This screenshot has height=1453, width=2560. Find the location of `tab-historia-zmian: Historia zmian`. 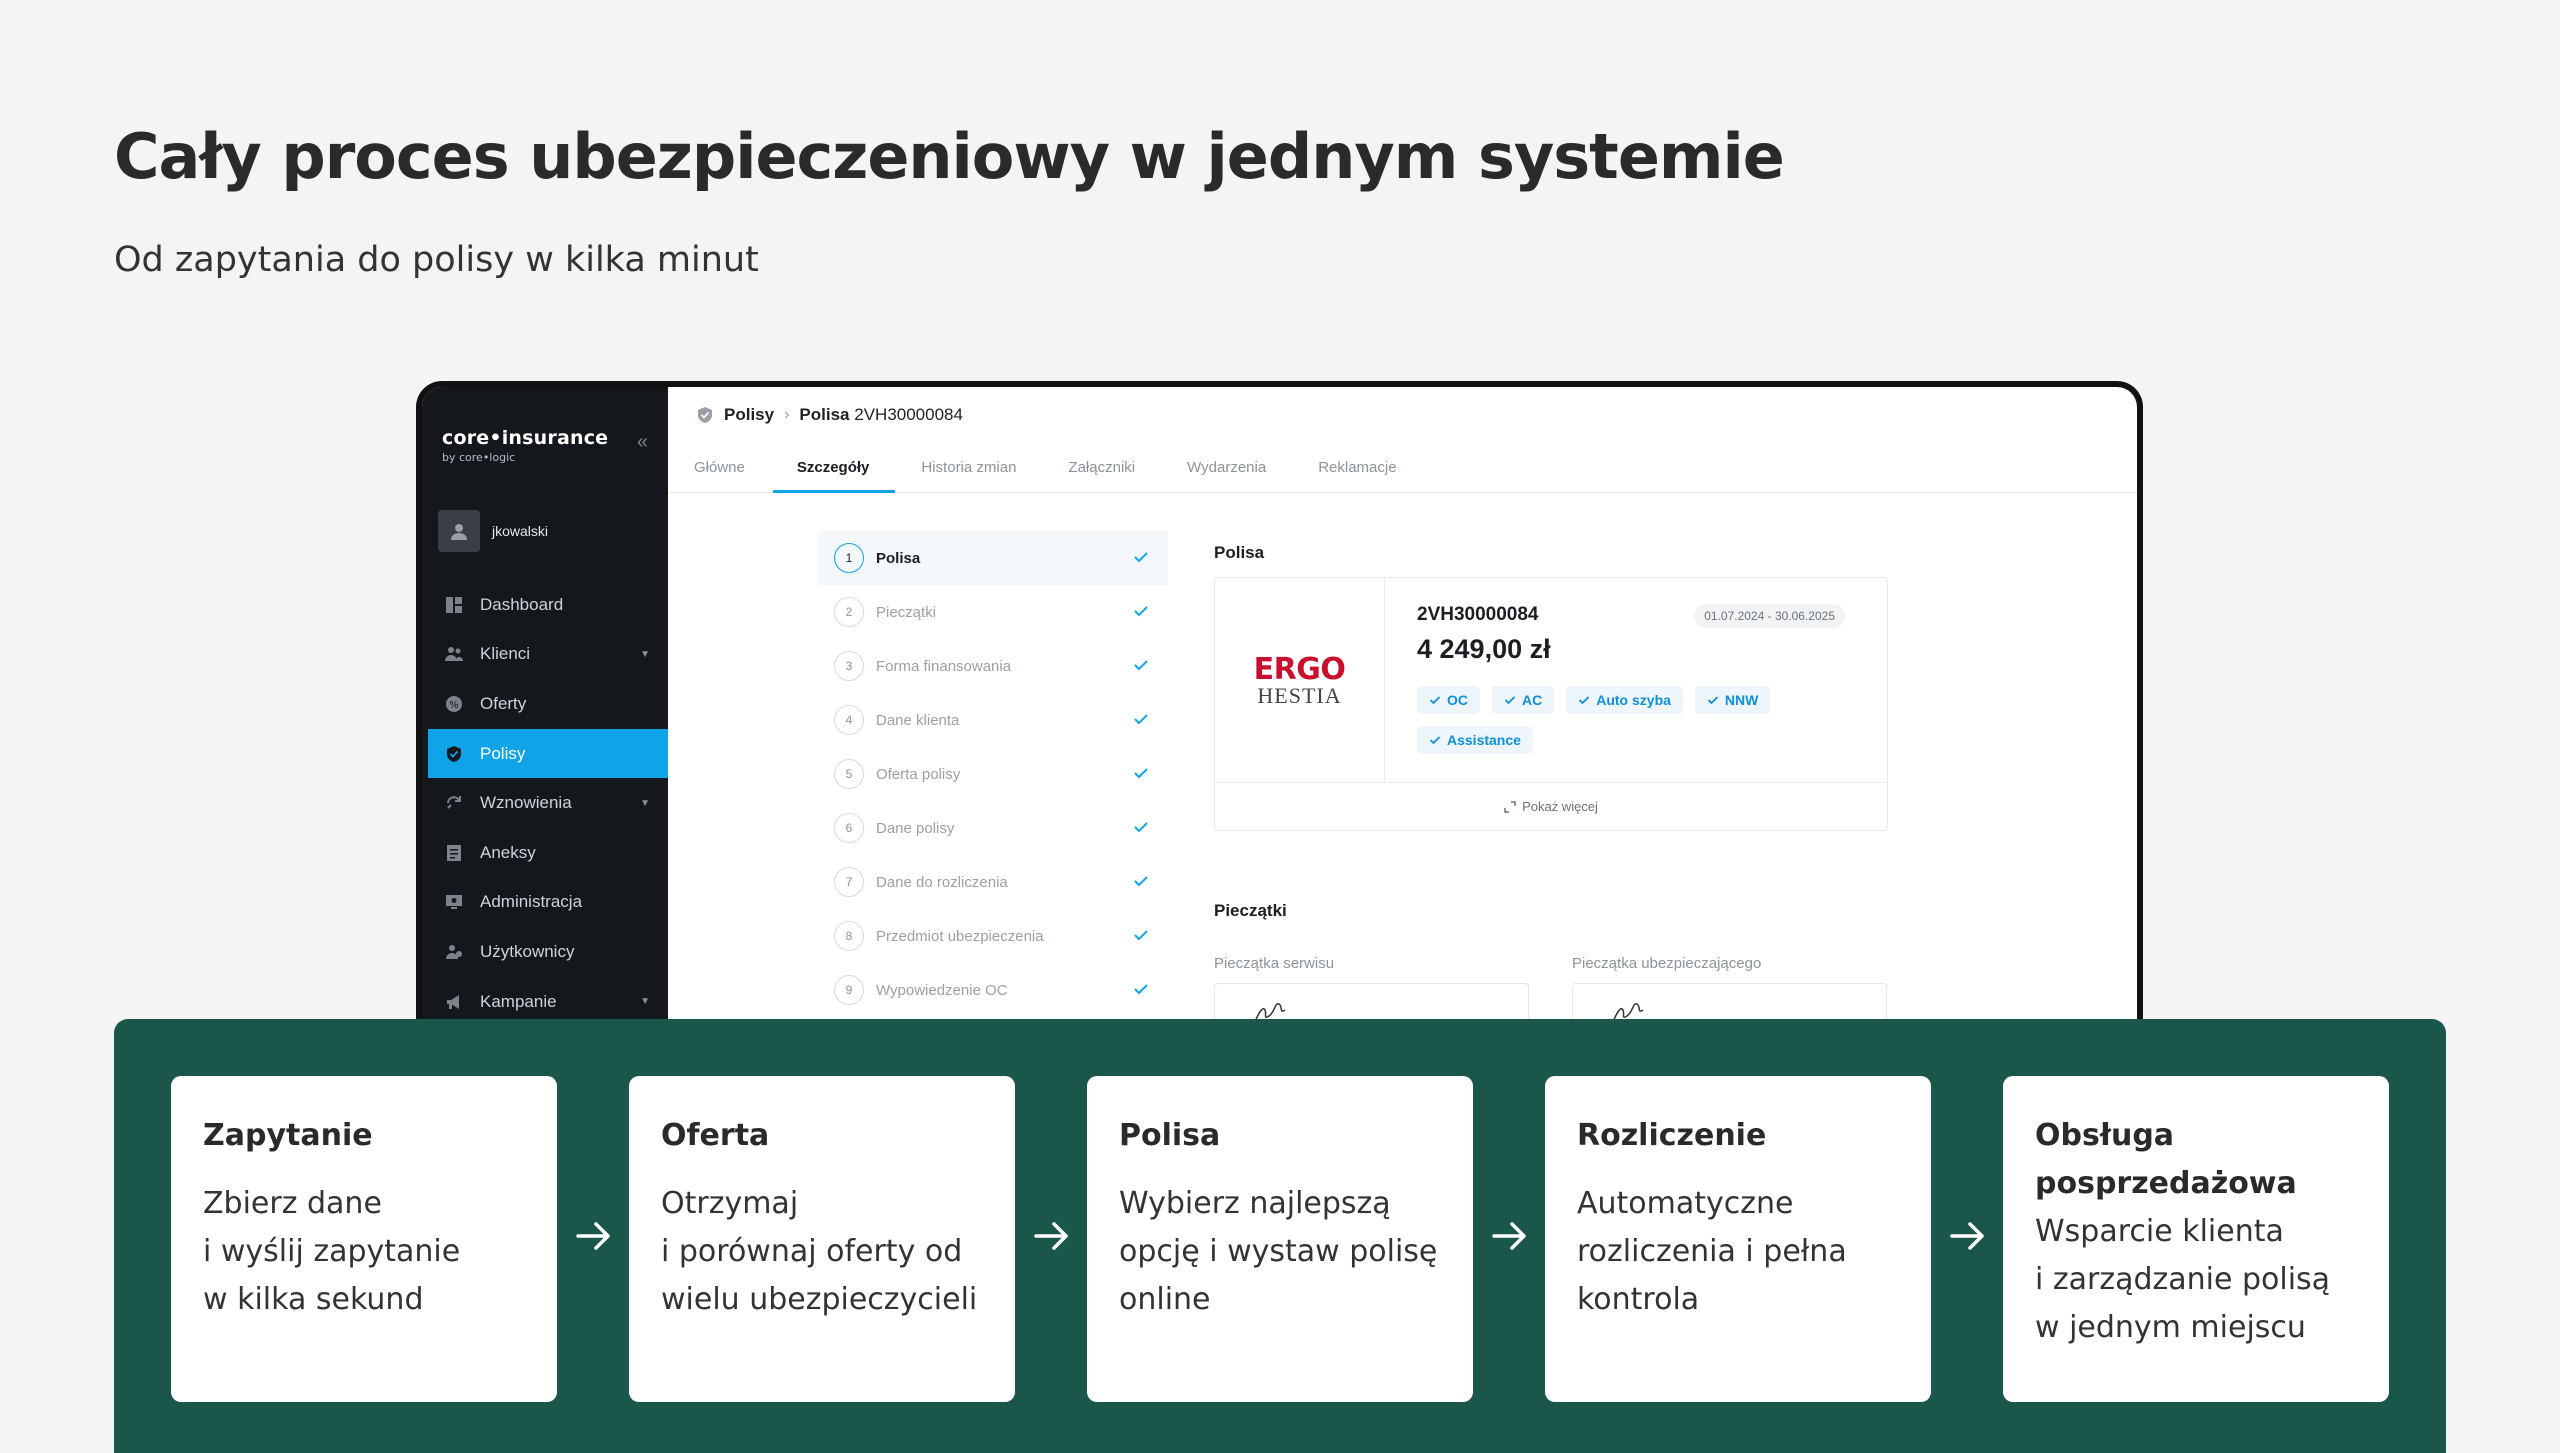

tab-historia-zmian: Historia zmian is located at coordinates (968, 467).